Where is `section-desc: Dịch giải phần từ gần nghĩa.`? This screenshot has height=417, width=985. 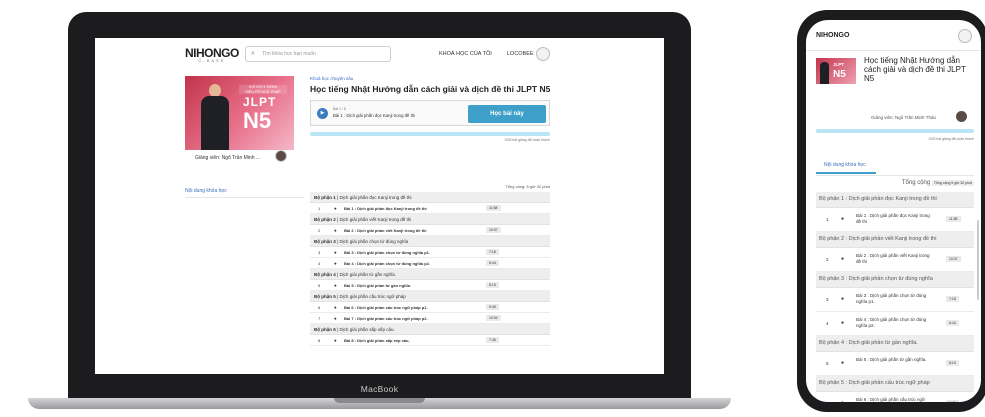 section-desc: Dịch giải phần từ gần nghĩa. is located at coordinates (367, 274).